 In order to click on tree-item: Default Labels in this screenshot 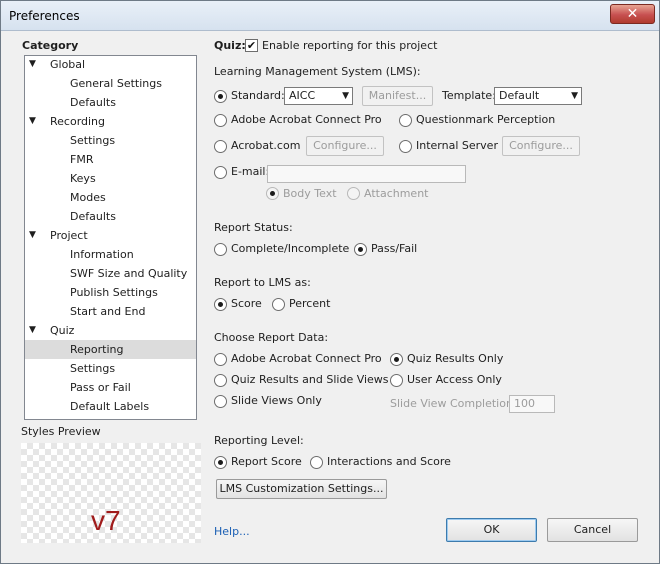, I will do `click(110, 406)`.